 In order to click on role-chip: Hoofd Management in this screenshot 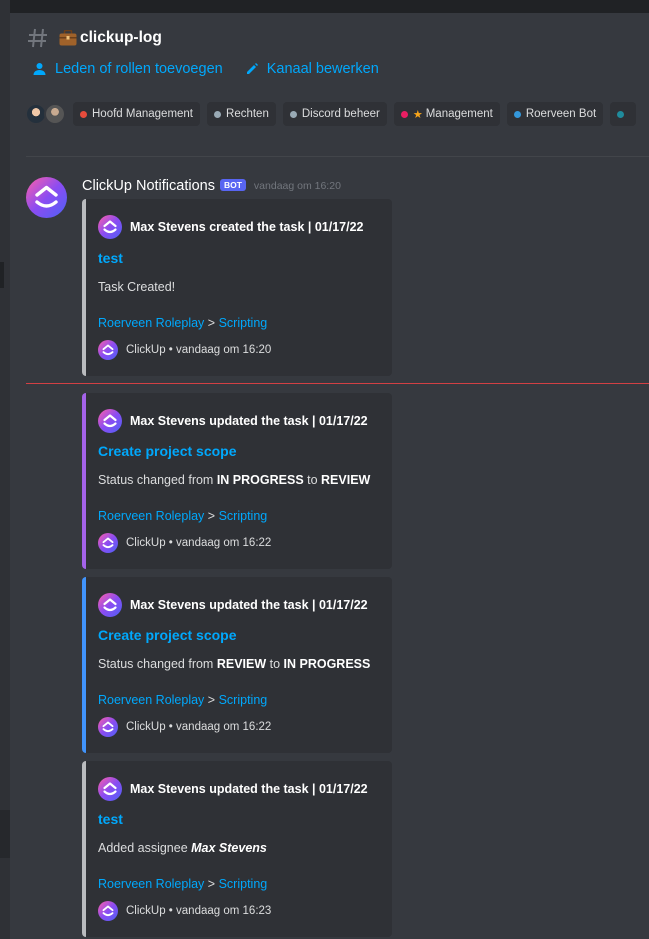, I will do `click(137, 114)`.